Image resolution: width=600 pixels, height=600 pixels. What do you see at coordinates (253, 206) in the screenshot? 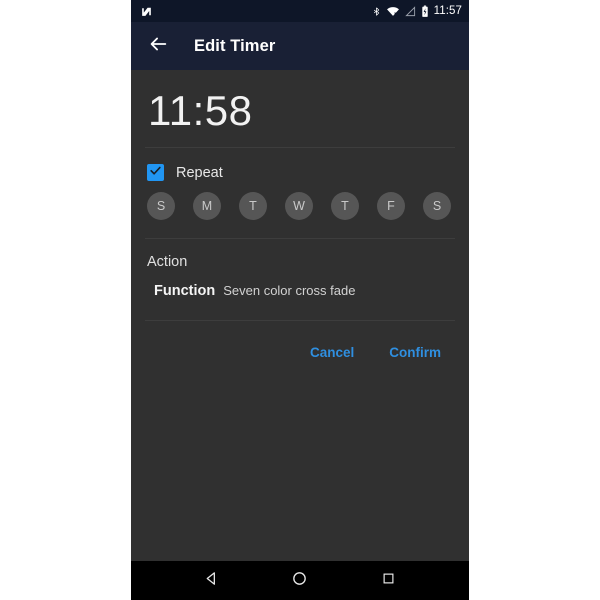
I see `day-toggle-tuesday: T` at bounding box center [253, 206].